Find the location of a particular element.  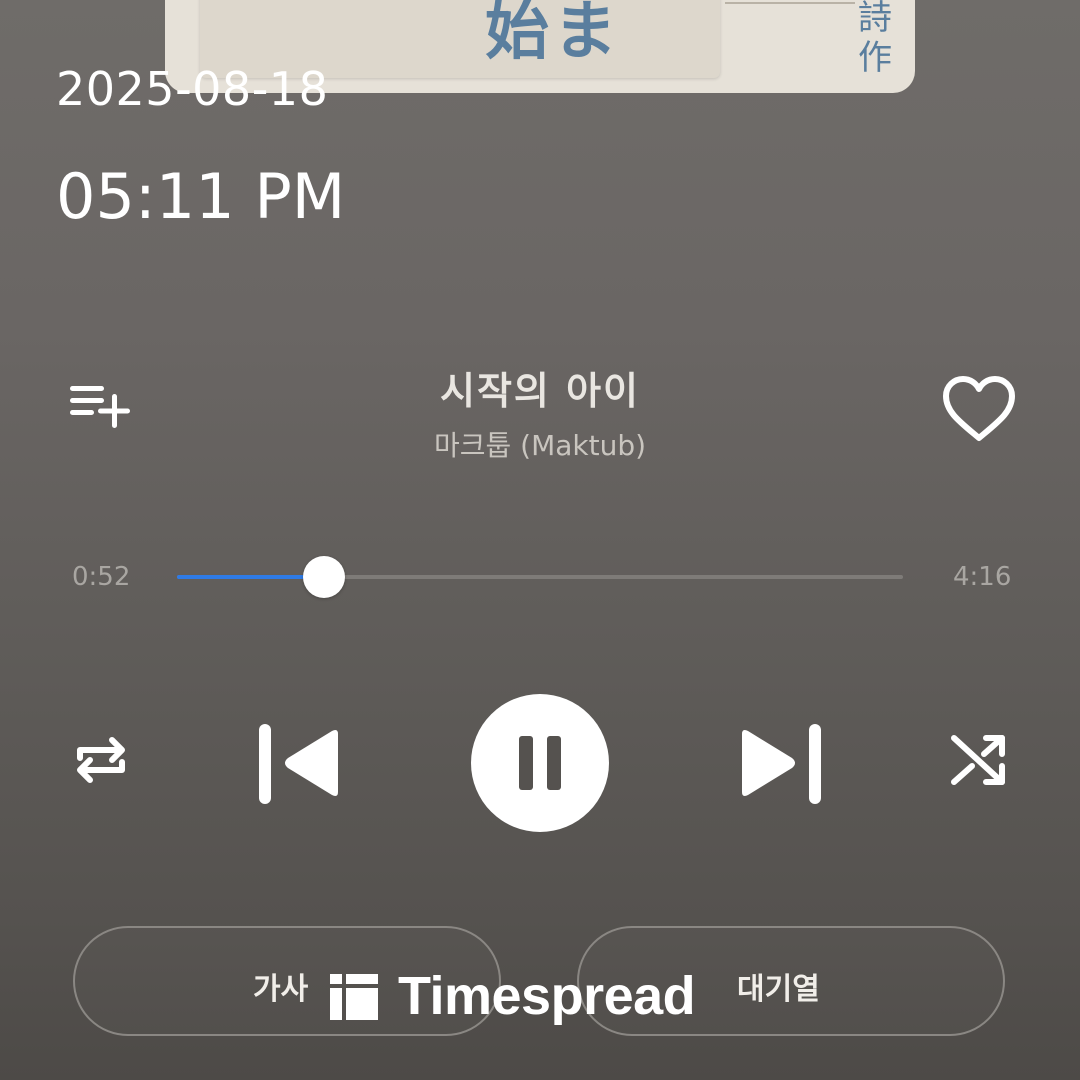

previous-track-button is located at coordinates (299, 763).